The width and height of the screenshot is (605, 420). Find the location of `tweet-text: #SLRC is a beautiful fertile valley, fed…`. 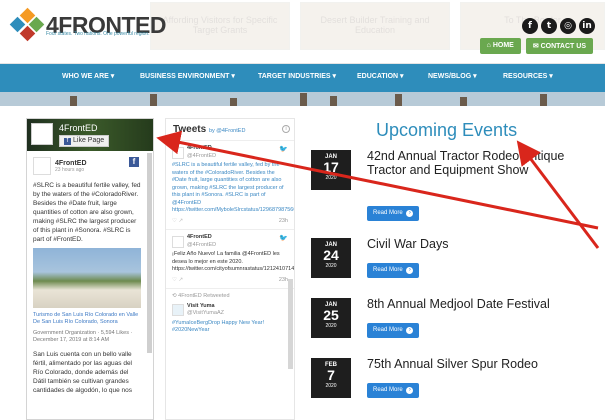

tweet-text: #SLRC is a beautiful fertile valley, fed… is located at coordinates (233, 187).